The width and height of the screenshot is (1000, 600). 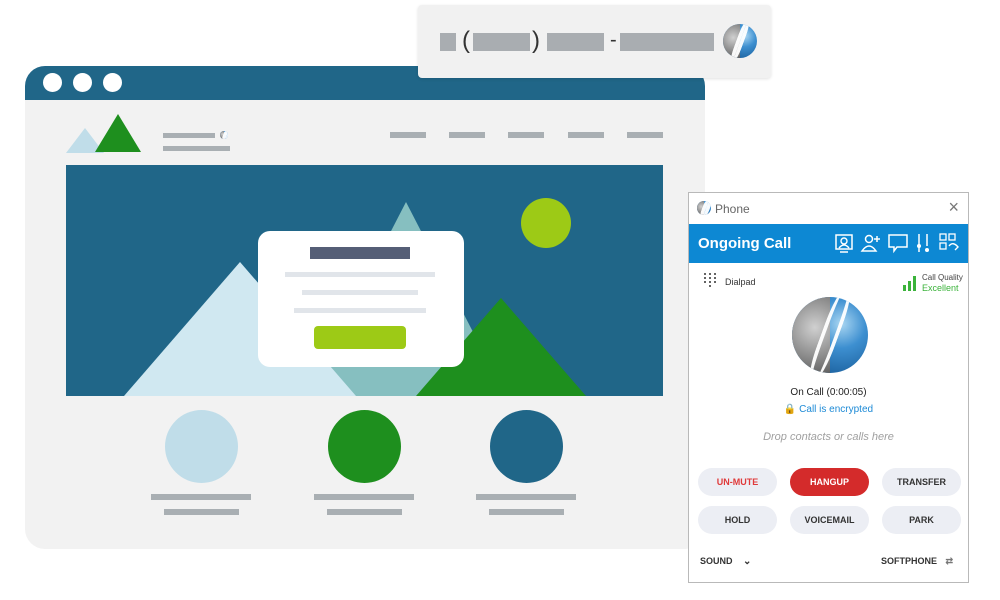 What do you see at coordinates (118, 133) in the screenshot?
I see `logo-mountain-green` at bounding box center [118, 133].